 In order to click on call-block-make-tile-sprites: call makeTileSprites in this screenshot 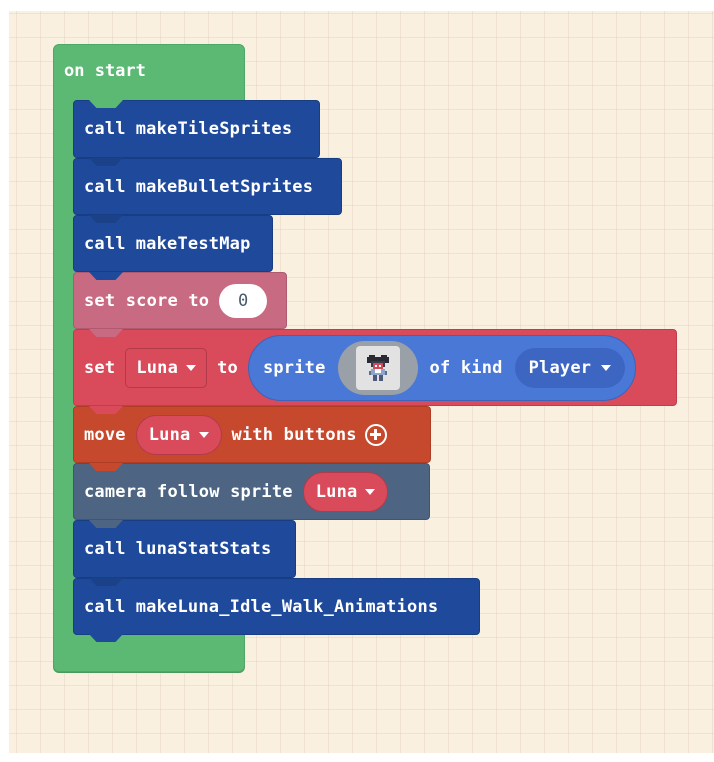, I will do `click(196, 129)`.